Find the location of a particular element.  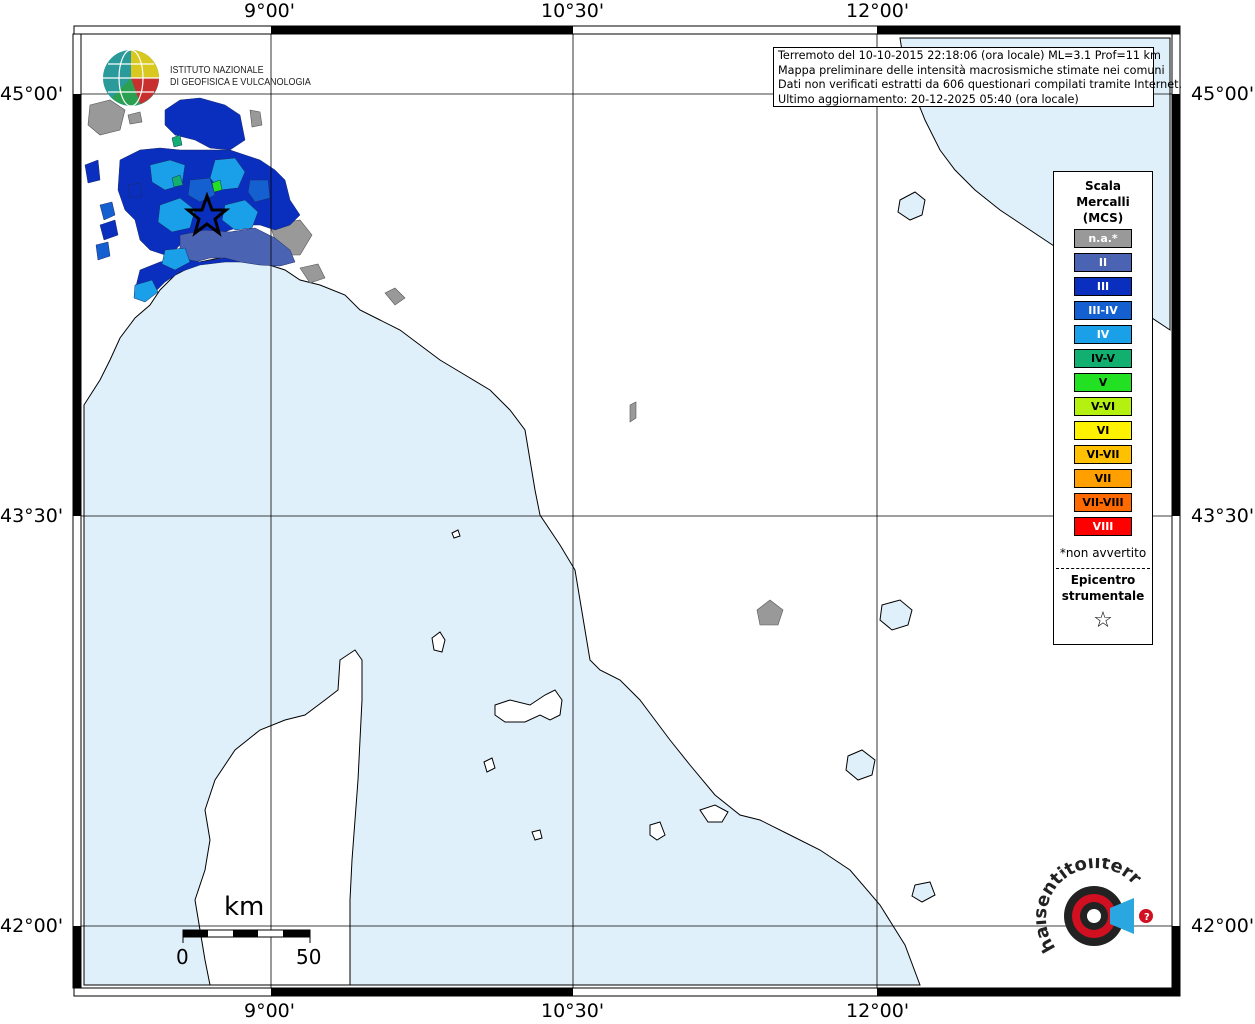

lon-label-bottom-1: 9°00' is located at coordinates (269, 1011).